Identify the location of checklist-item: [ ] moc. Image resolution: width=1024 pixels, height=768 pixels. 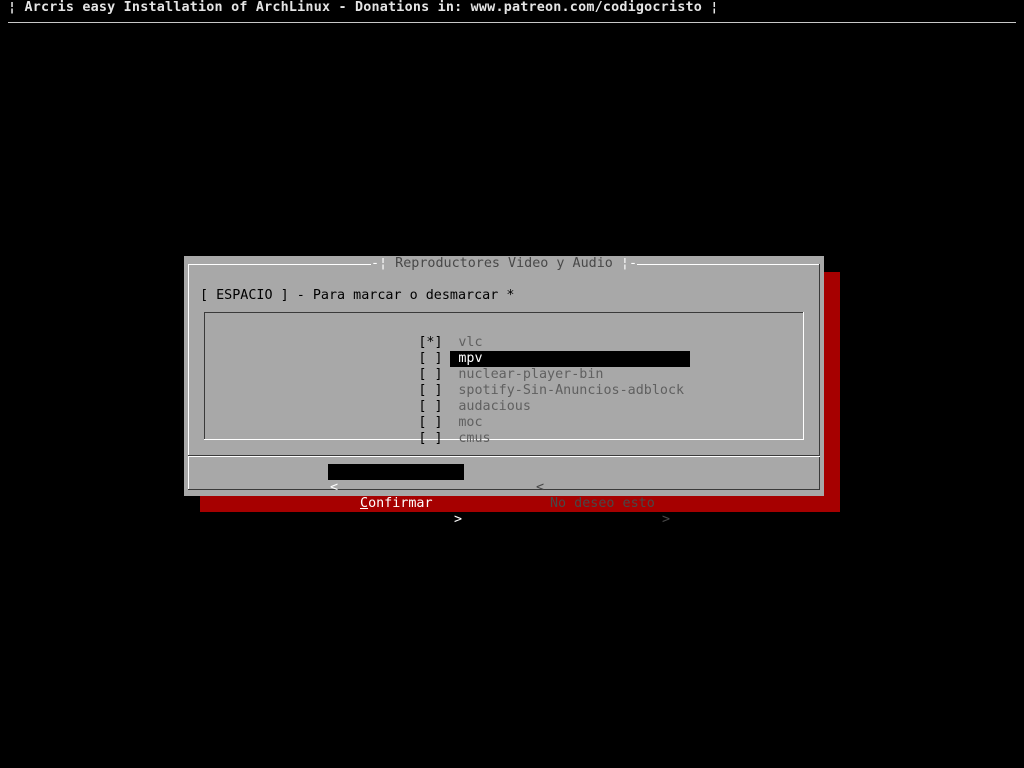
(530, 414).